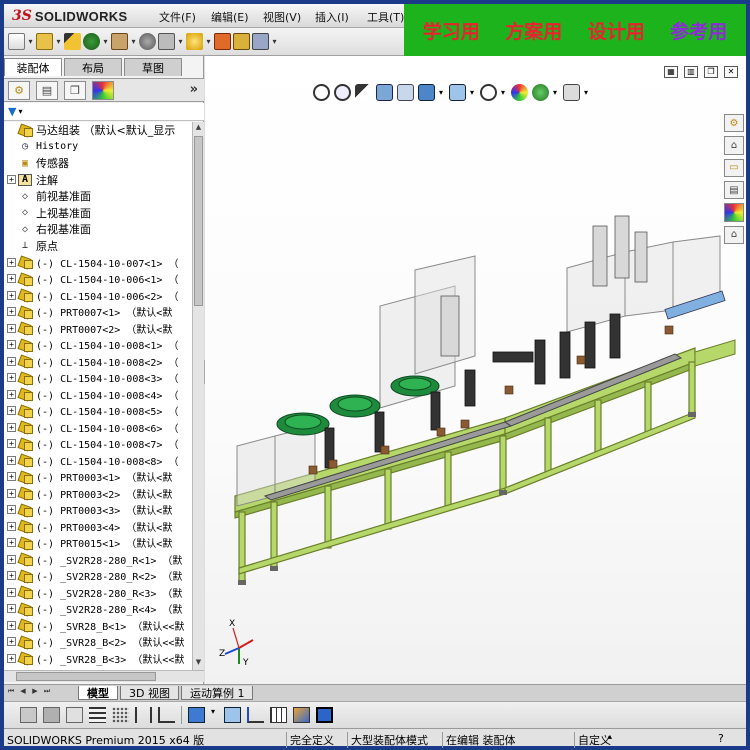  Describe the element at coordinates (105, 41) in the screenshot. I see `rebuild-dropdown-icon: ▾` at that location.